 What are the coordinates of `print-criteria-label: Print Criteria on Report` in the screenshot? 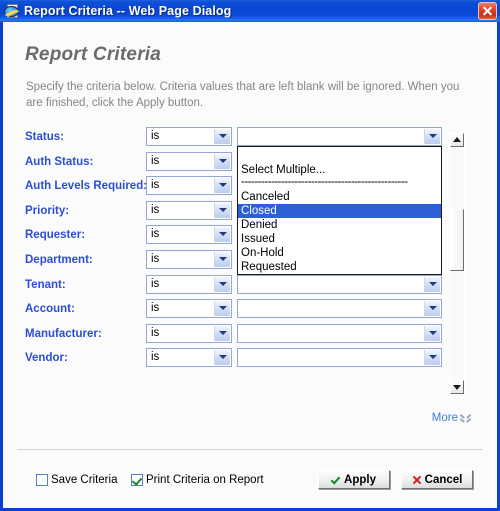 It's located at (205, 480).